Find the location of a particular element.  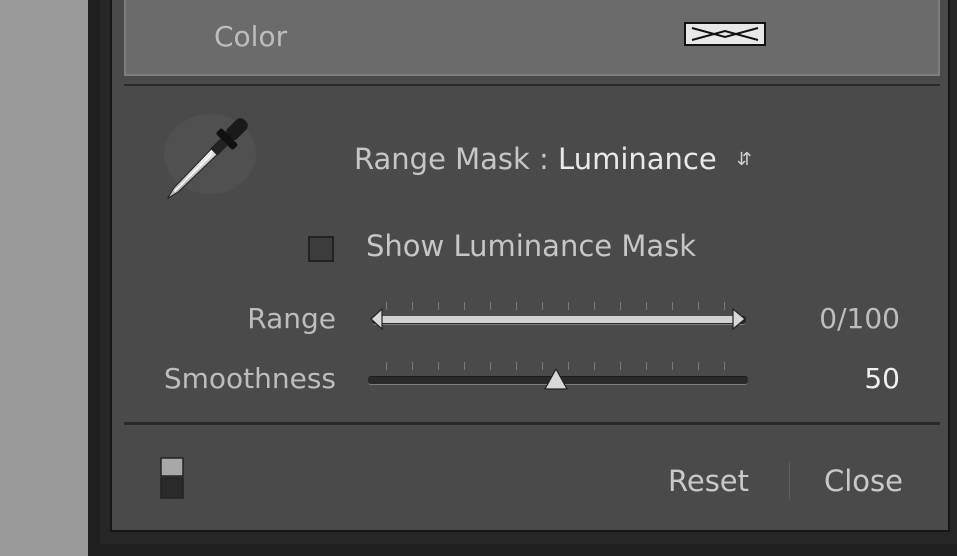

up-down-spinner-icon: ⇵ is located at coordinates (744, 159).